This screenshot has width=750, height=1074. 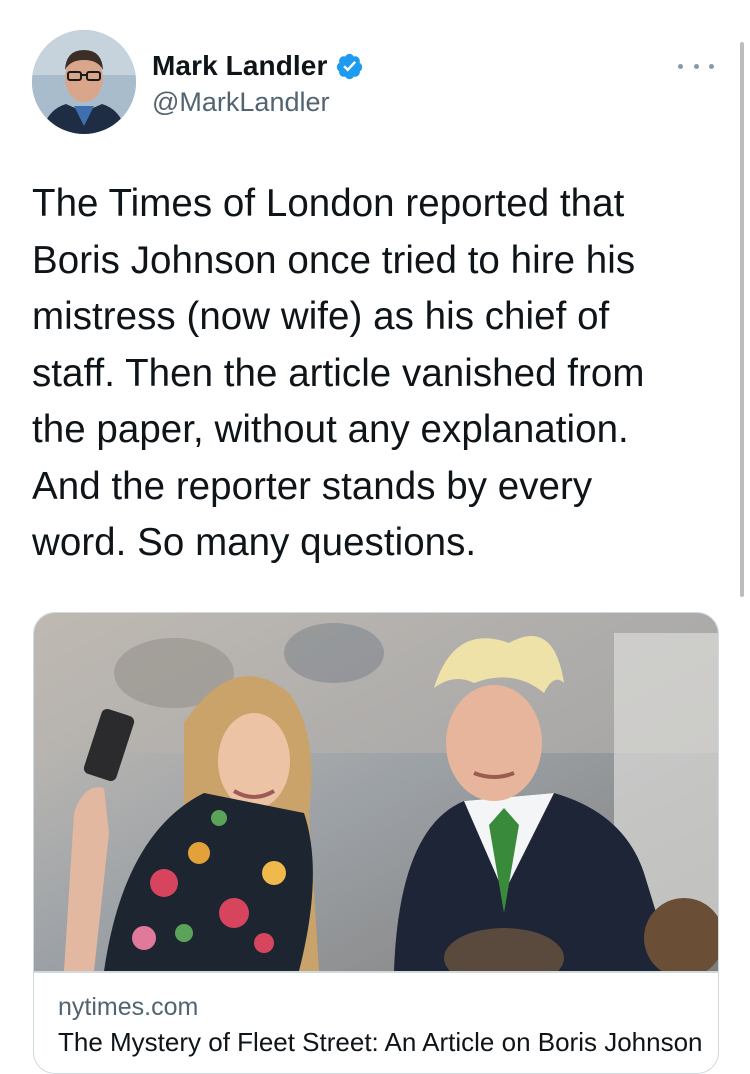 I want to click on handle: @MarkLandler, so click(x=240, y=102).